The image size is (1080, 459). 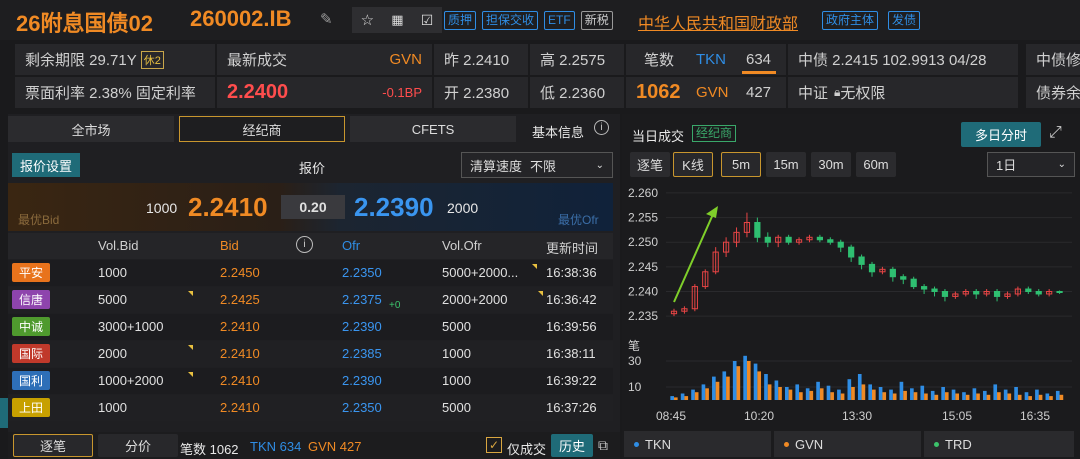 What do you see at coordinates (904, 20) in the screenshot?
I see `tag-issue-debt: 发债` at bounding box center [904, 20].